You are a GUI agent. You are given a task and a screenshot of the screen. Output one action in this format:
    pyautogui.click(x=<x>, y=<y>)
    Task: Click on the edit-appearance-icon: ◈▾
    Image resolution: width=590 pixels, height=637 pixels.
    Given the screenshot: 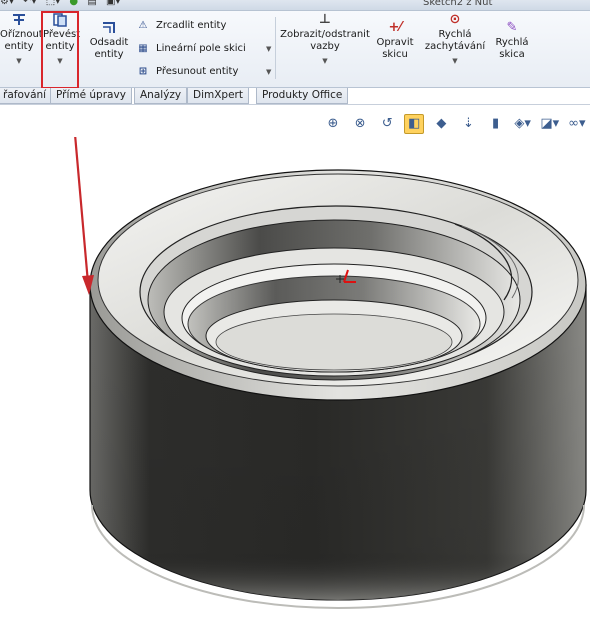 What is the action you would take?
    pyautogui.click(x=523, y=124)
    